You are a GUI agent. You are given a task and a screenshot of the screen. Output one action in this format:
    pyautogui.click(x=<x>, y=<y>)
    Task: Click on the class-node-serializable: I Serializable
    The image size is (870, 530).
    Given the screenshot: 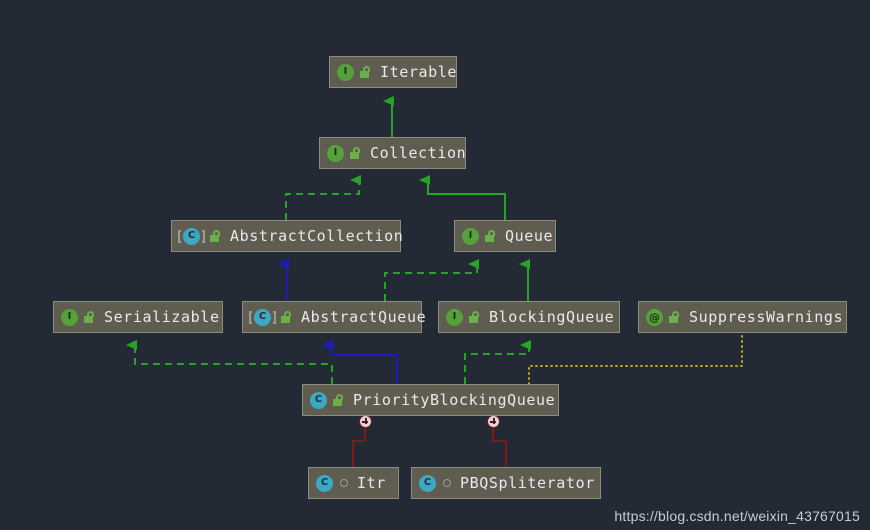 What is the action you would take?
    pyautogui.click(x=138, y=317)
    